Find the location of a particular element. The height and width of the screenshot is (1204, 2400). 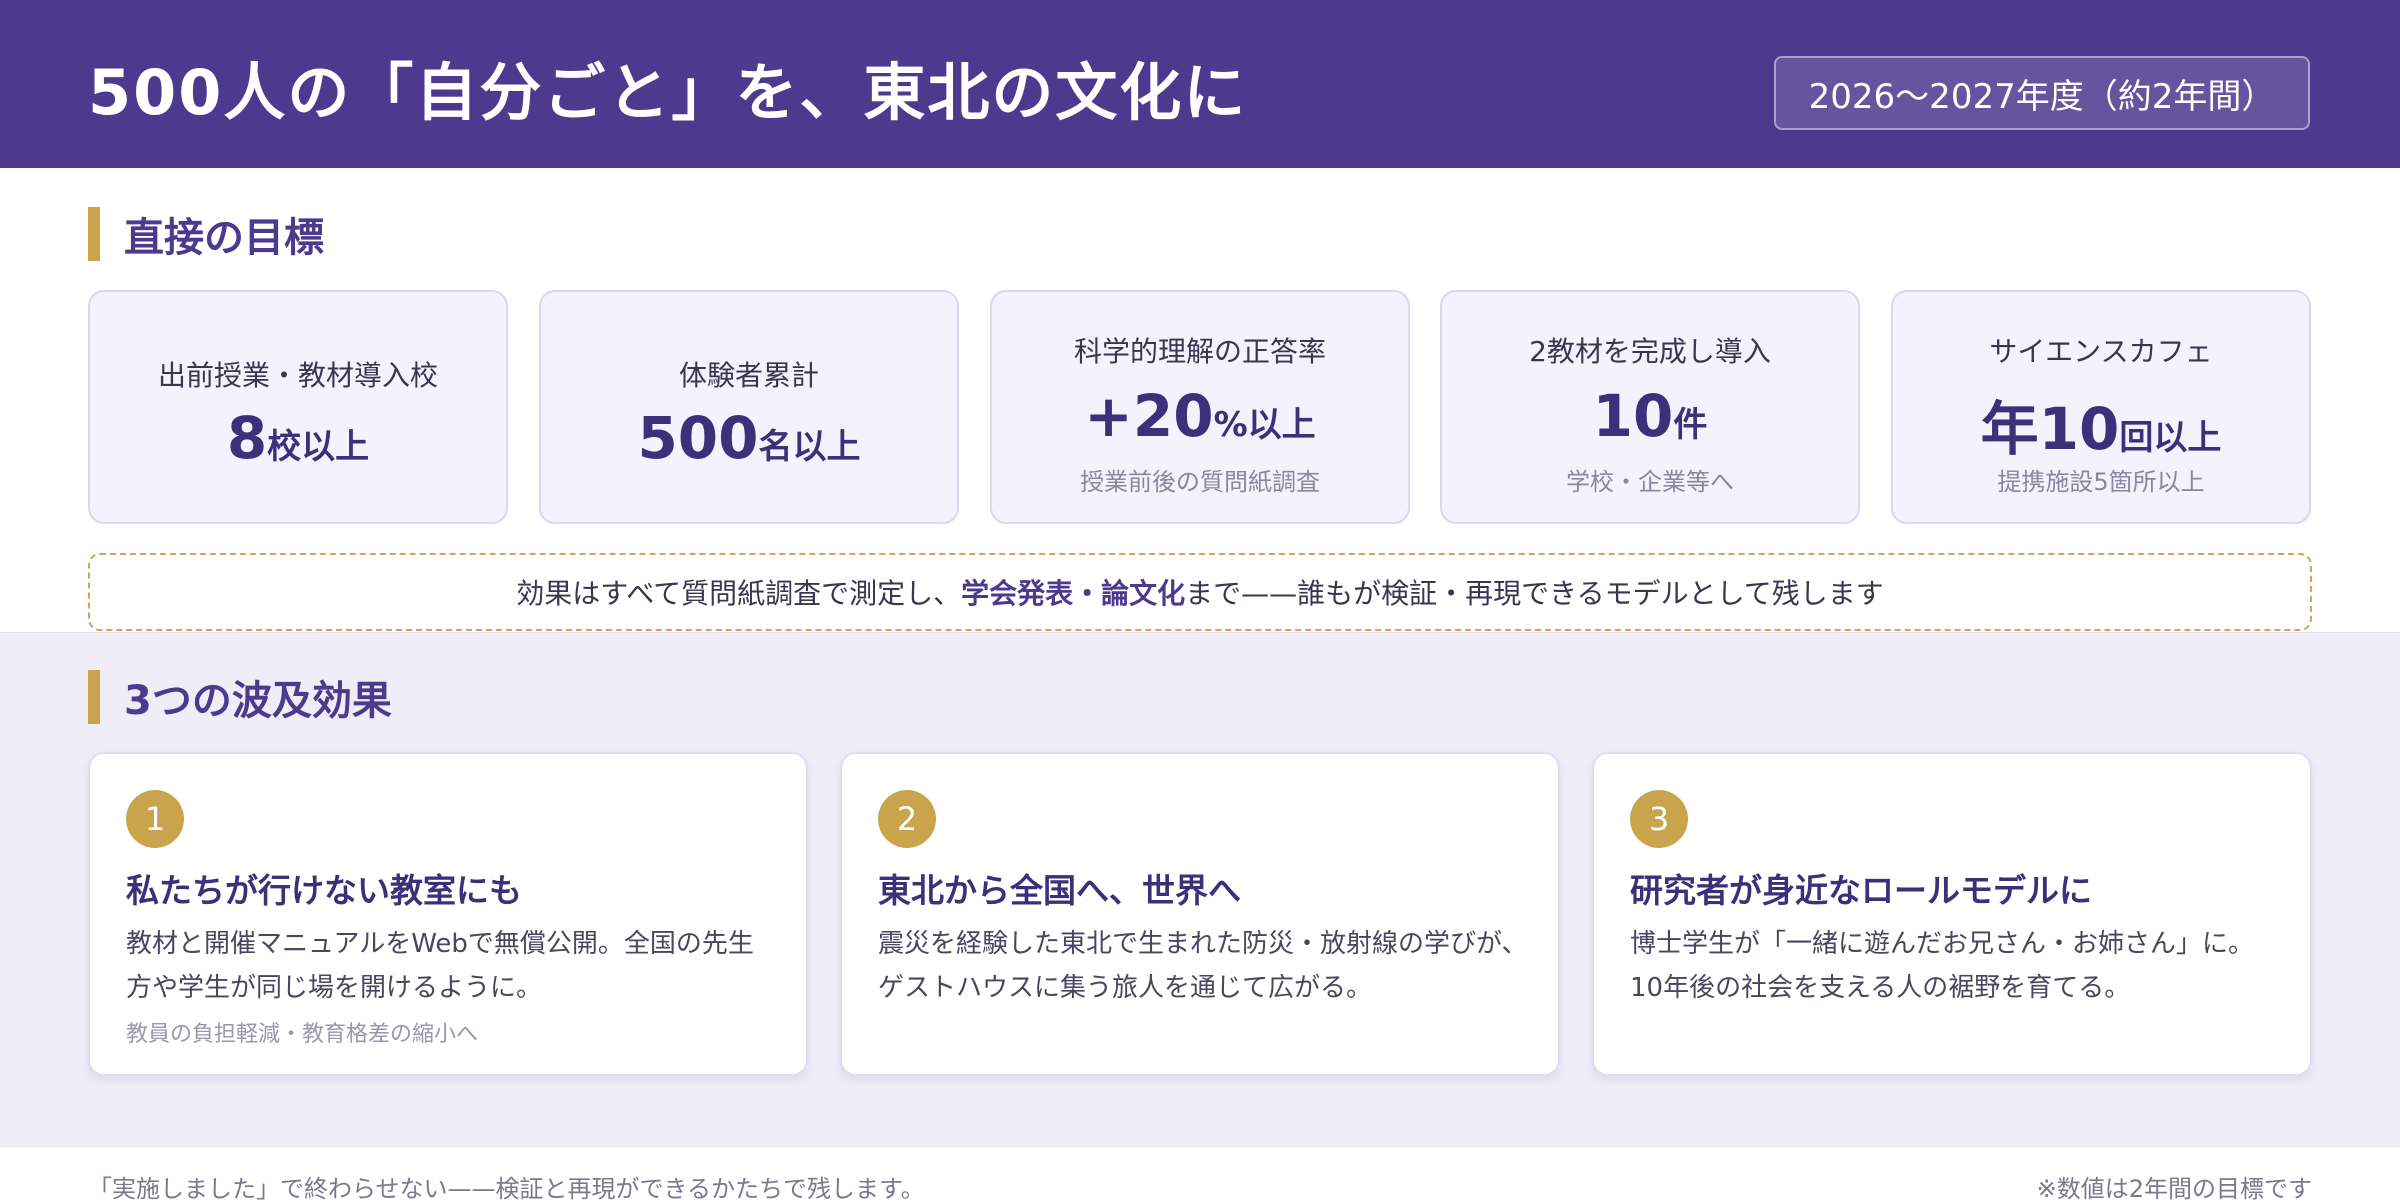

effect-subnote: 教員の負担軽減・教育格差の縮小へ is located at coordinates (302, 1034).